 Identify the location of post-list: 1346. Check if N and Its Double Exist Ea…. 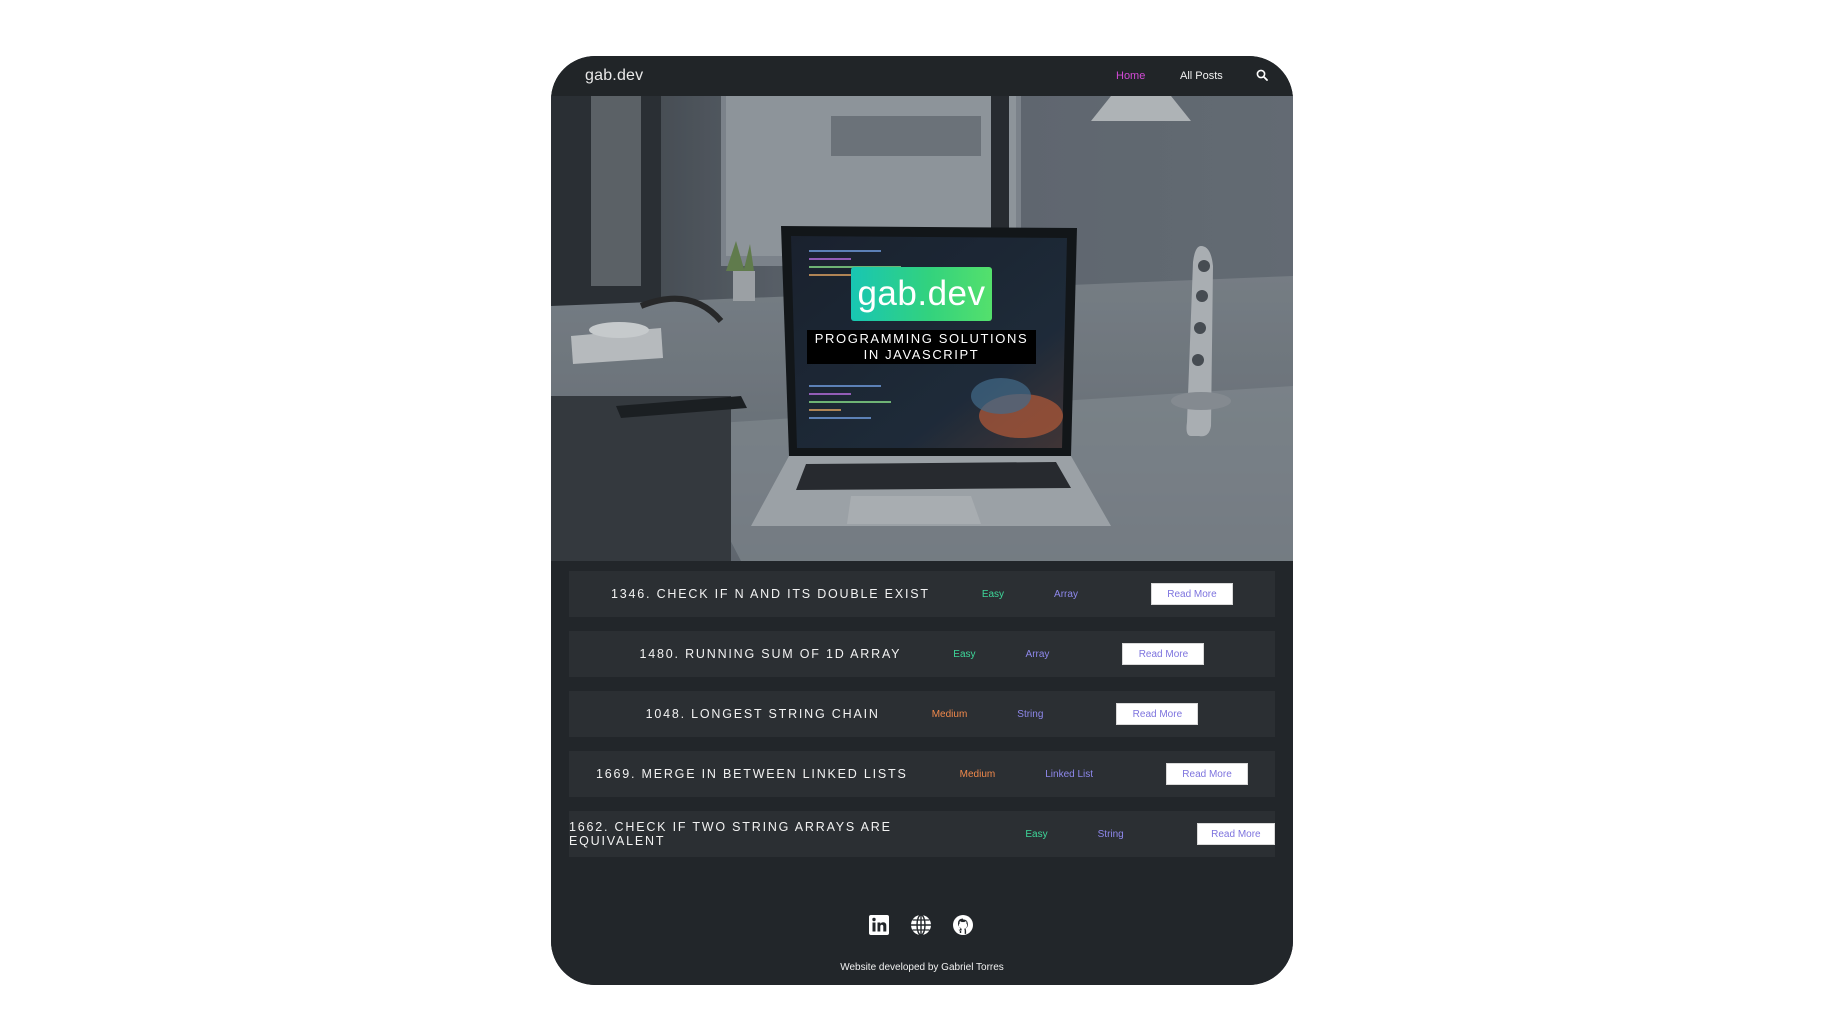
(922, 720).